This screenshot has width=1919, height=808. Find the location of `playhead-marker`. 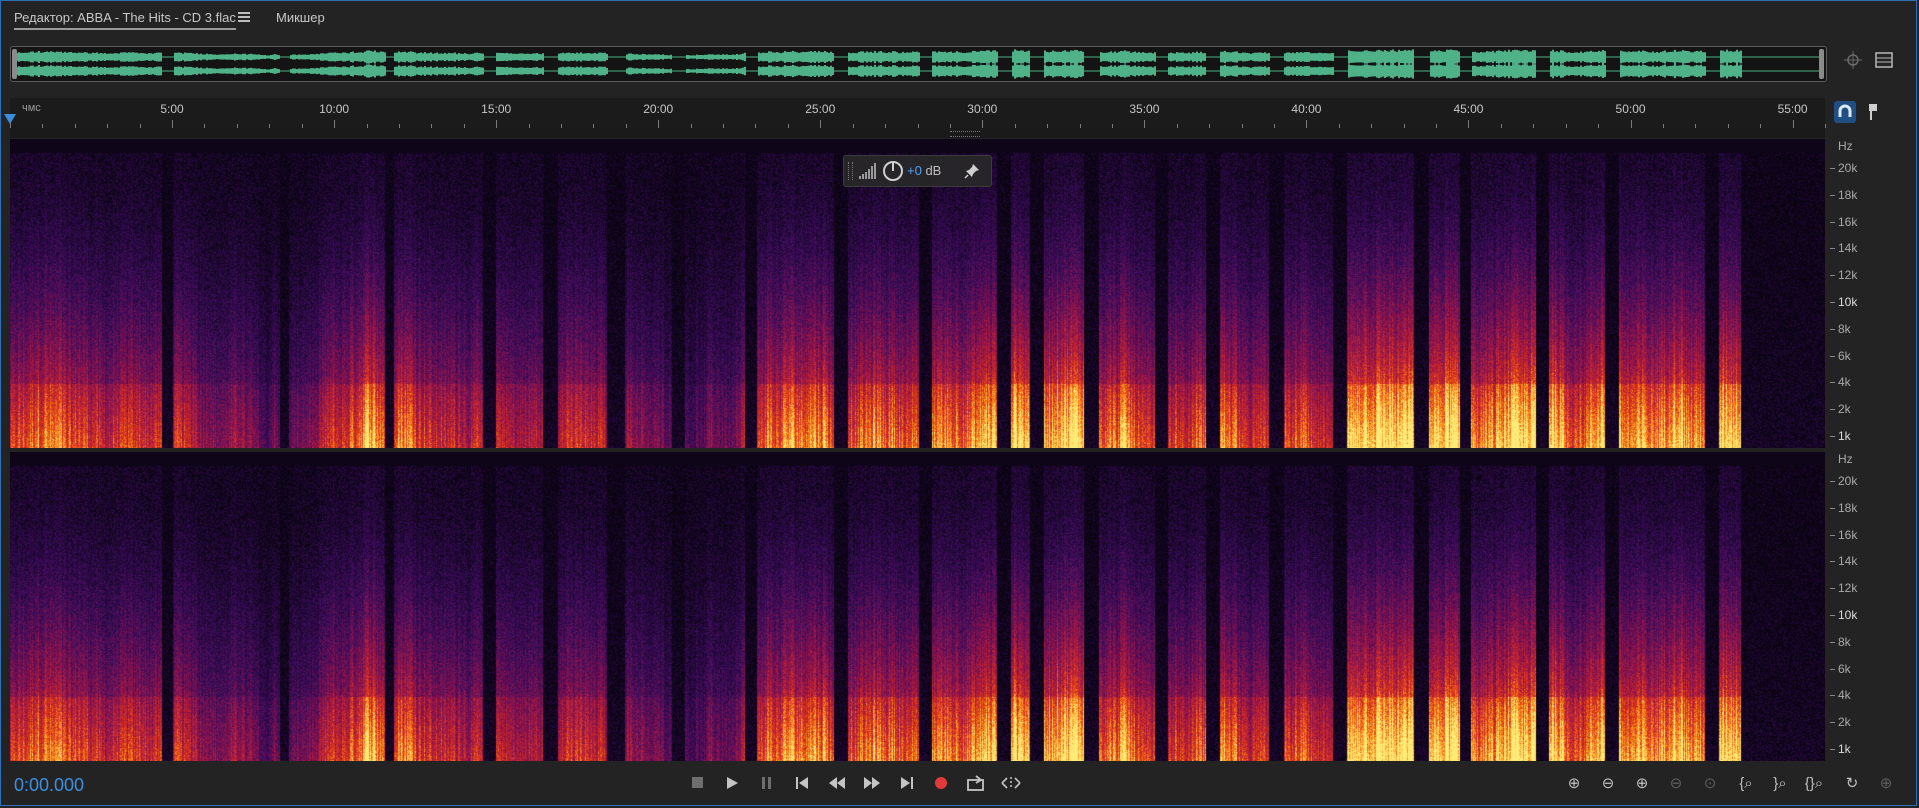

playhead-marker is located at coordinates (10, 119).